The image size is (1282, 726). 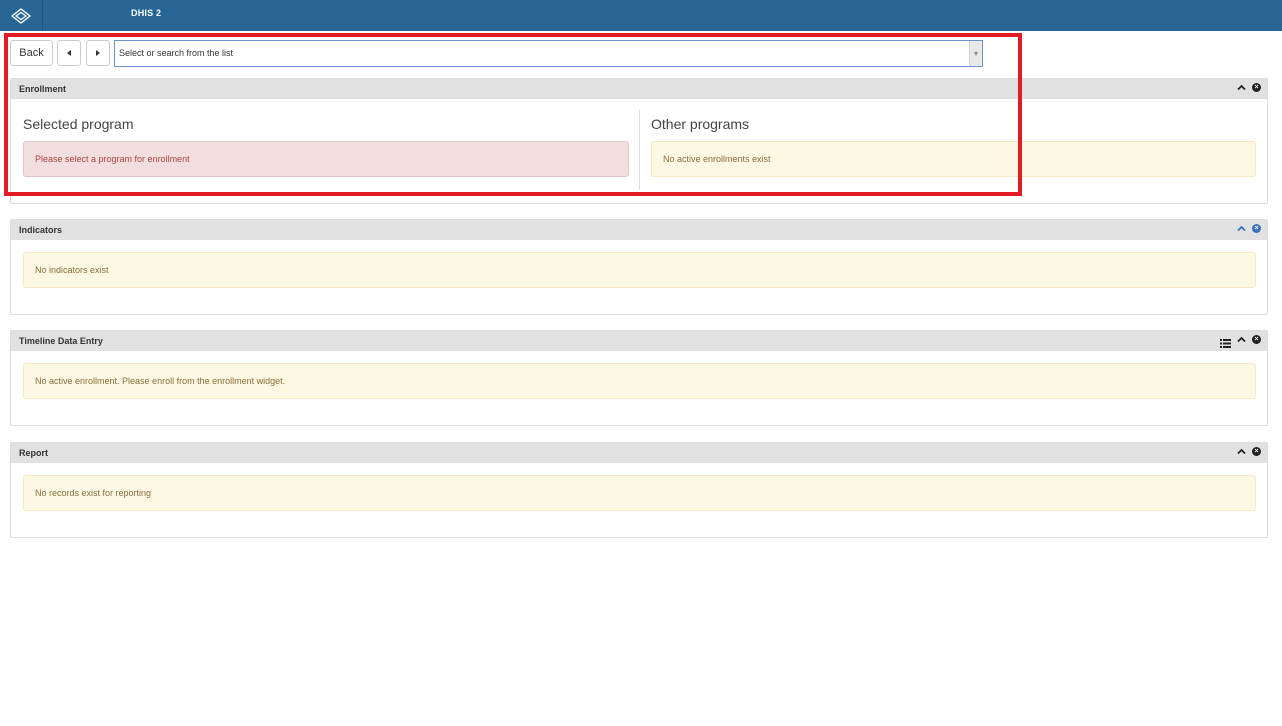 I want to click on caret-right-icon, so click(x=98, y=53).